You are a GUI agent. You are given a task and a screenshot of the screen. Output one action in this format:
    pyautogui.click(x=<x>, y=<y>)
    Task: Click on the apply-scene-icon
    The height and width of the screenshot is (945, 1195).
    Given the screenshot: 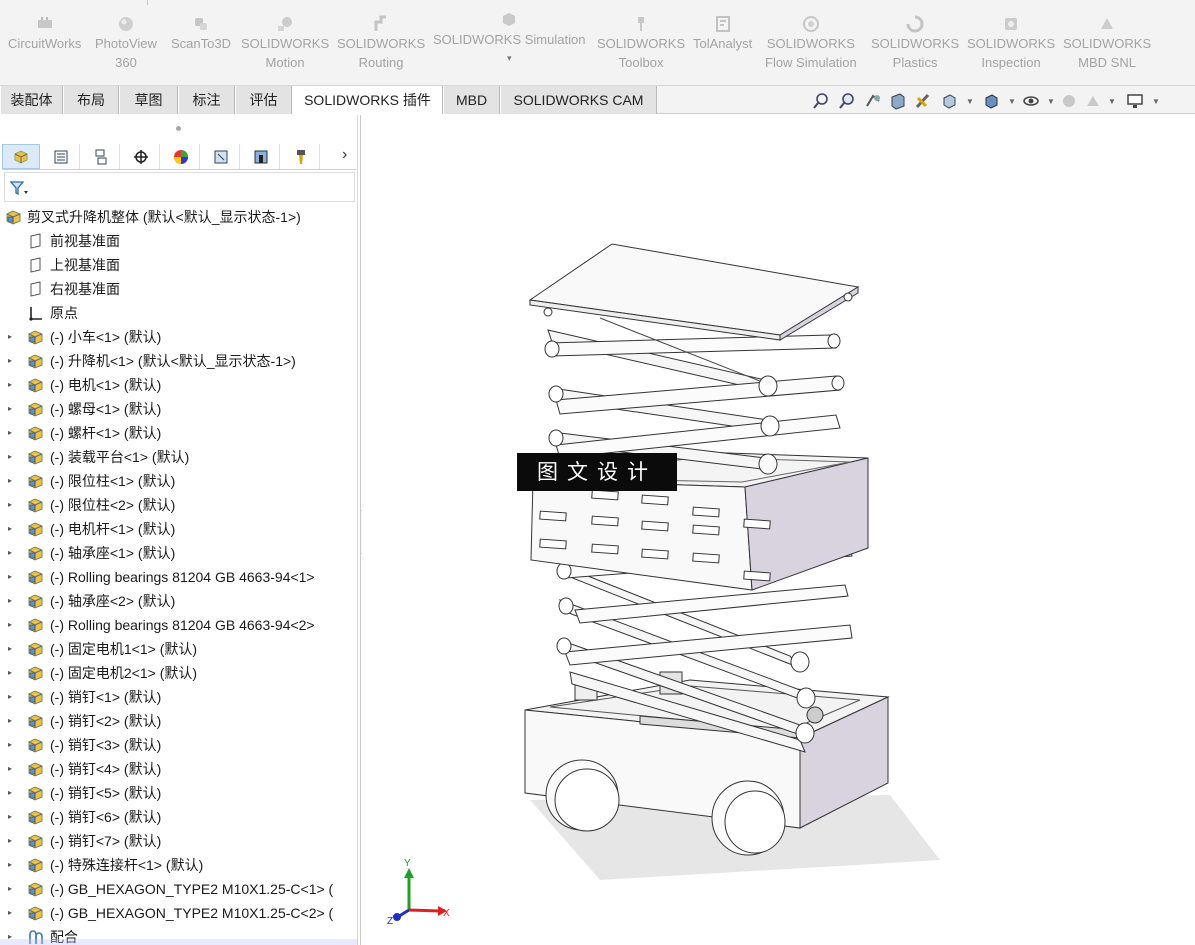 What is the action you would take?
    pyautogui.click(x=1093, y=101)
    